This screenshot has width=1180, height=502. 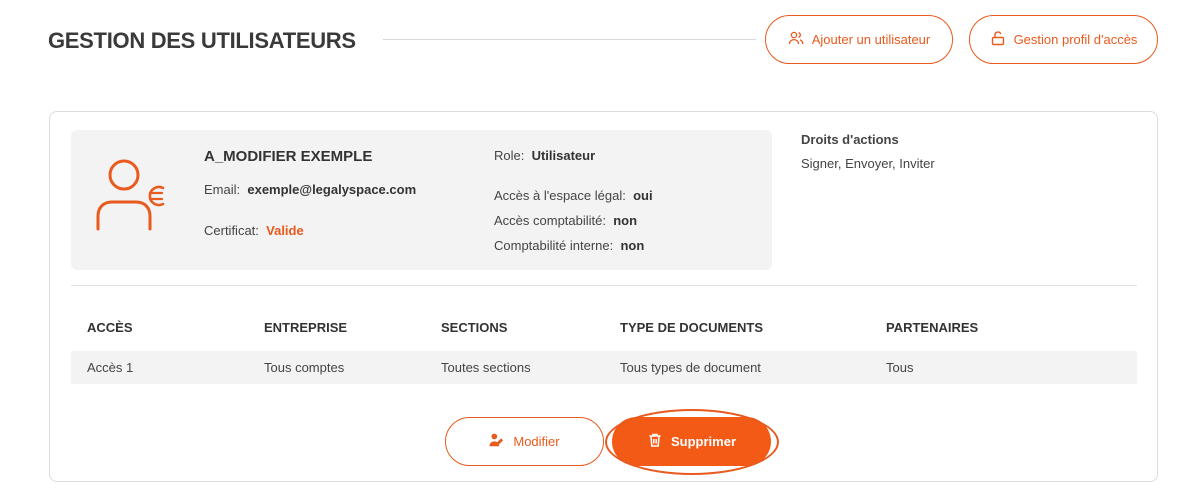 I want to click on internal-accounting-field: Comptabilité interne: non, so click(x=569, y=245).